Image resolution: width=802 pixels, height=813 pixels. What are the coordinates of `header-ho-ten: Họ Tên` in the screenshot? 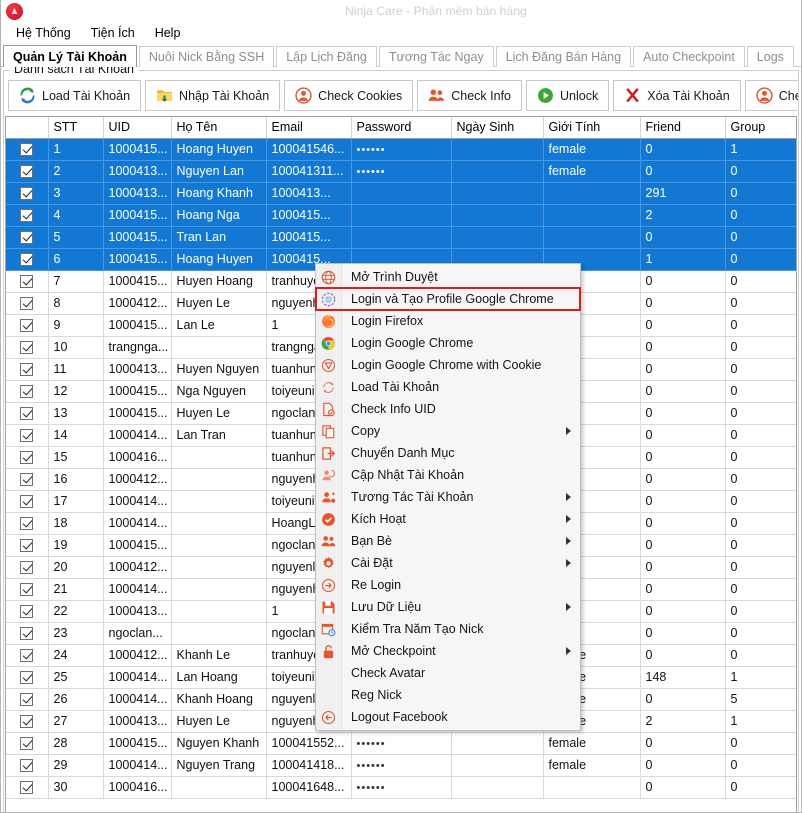 It's located at (219, 128).